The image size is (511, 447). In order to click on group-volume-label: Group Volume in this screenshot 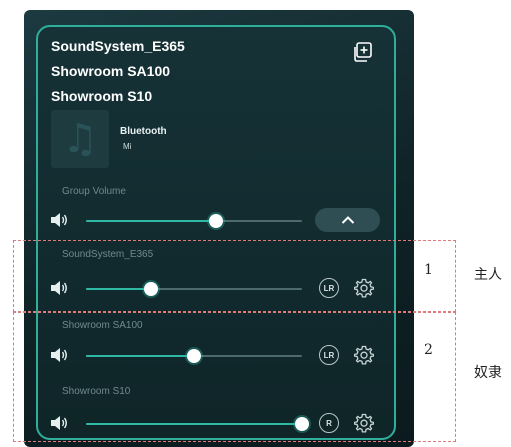, I will do `click(94, 191)`.